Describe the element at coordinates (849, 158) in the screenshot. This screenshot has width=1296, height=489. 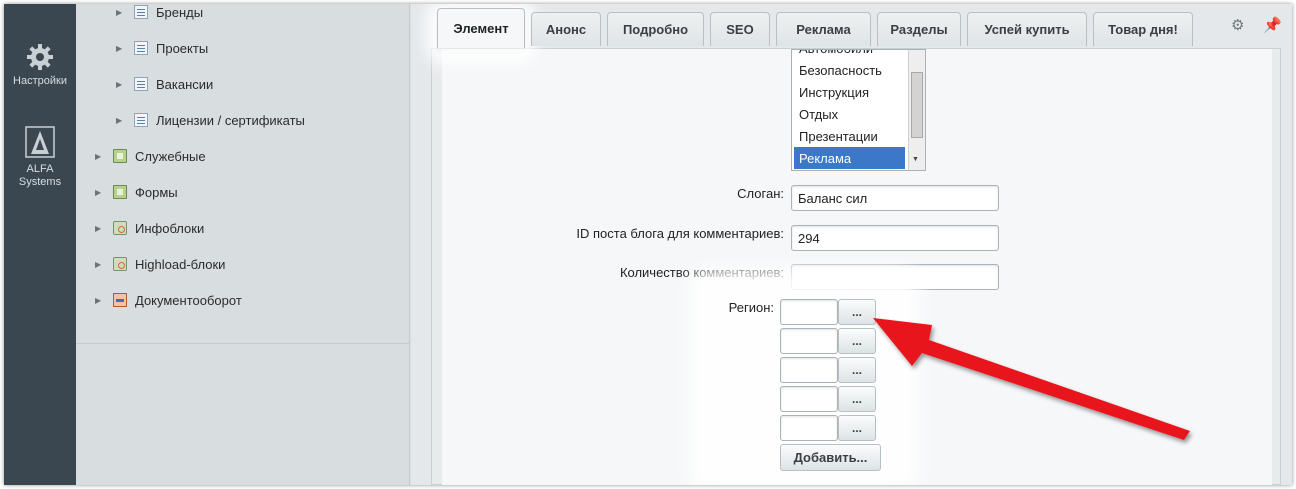
I see `list-item-selected: Реклама` at that location.